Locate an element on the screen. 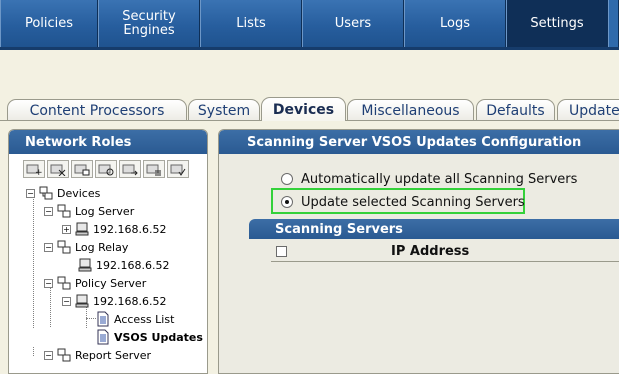 The image size is (619, 374). tab-system-label: System is located at coordinates (224, 110).